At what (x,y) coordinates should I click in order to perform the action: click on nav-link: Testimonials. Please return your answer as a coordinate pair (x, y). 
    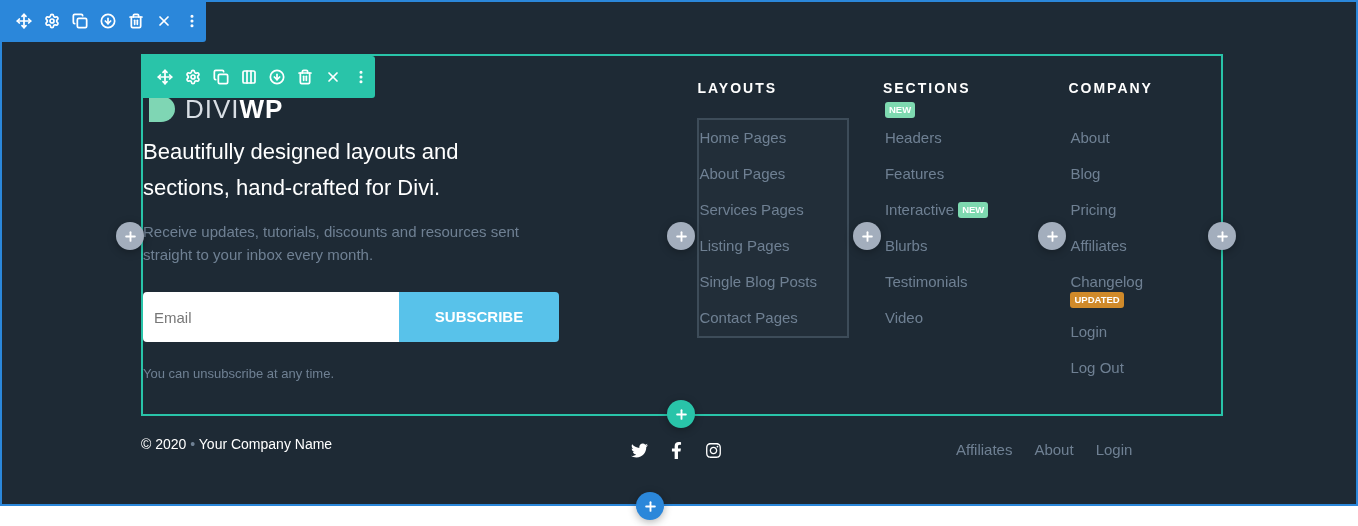
    Looking at the image, I should click on (926, 282).